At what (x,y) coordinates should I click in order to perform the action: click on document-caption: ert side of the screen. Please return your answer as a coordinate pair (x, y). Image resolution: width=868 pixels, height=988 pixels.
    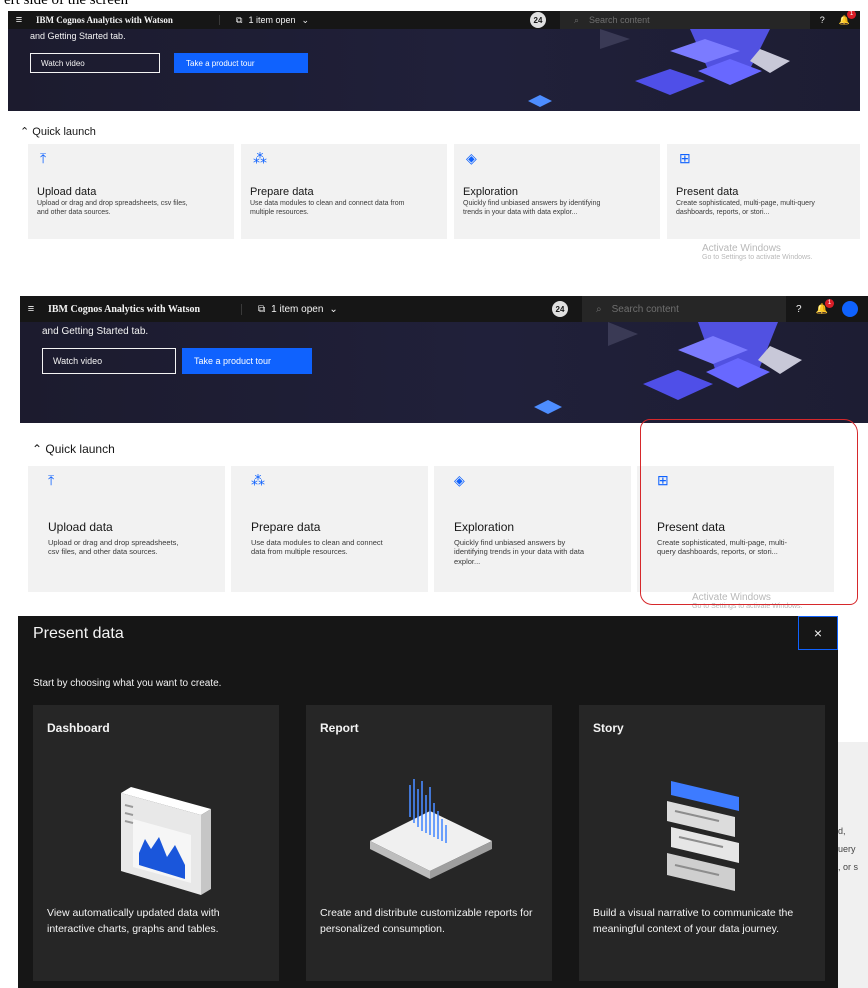
    Looking at the image, I should click on (66, 4).